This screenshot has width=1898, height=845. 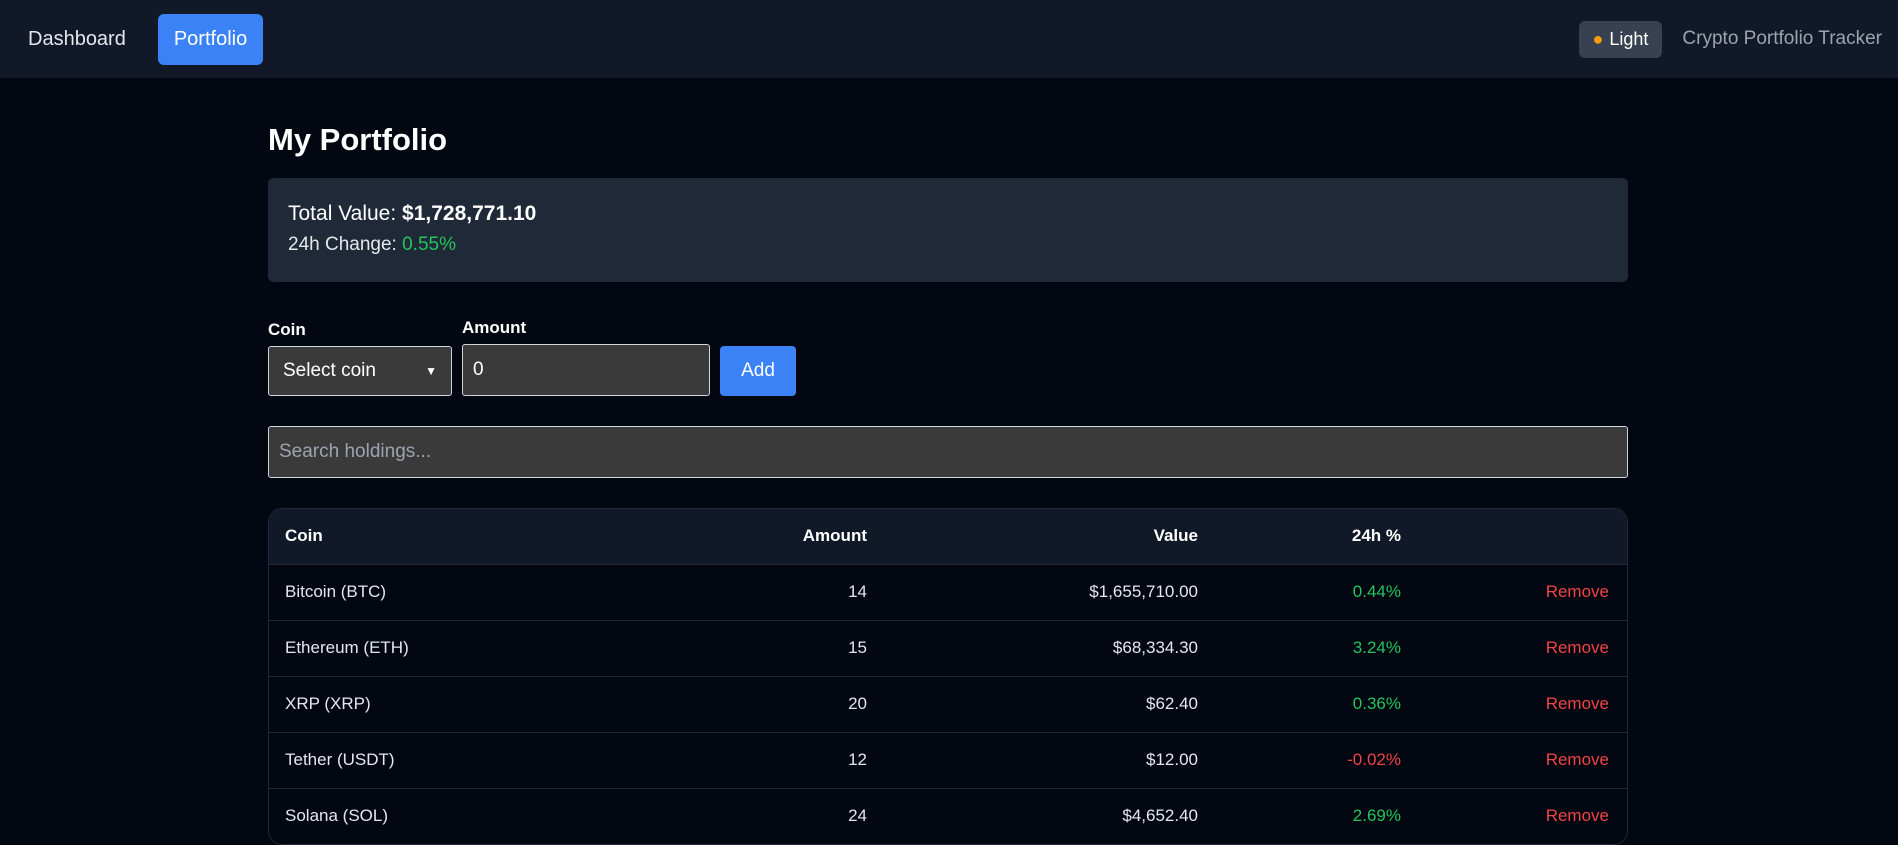 What do you see at coordinates (1376, 816) in the screenshot?
I see `cell-change: 2.69%` at bounding box center [1376, 816].